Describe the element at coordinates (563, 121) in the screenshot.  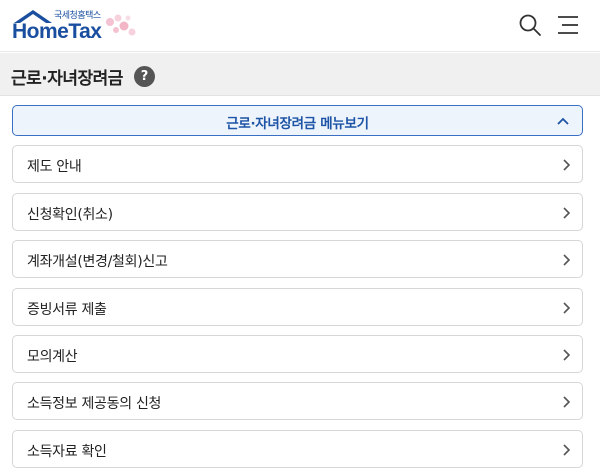
I see `chevron-up-icon` at that location.